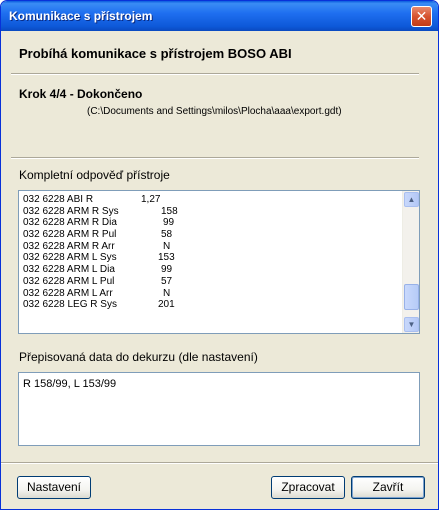 Image resolution: width=439 pixels, height=510 pixels. I want to click on list-item-value: 58, so click(167, 235).